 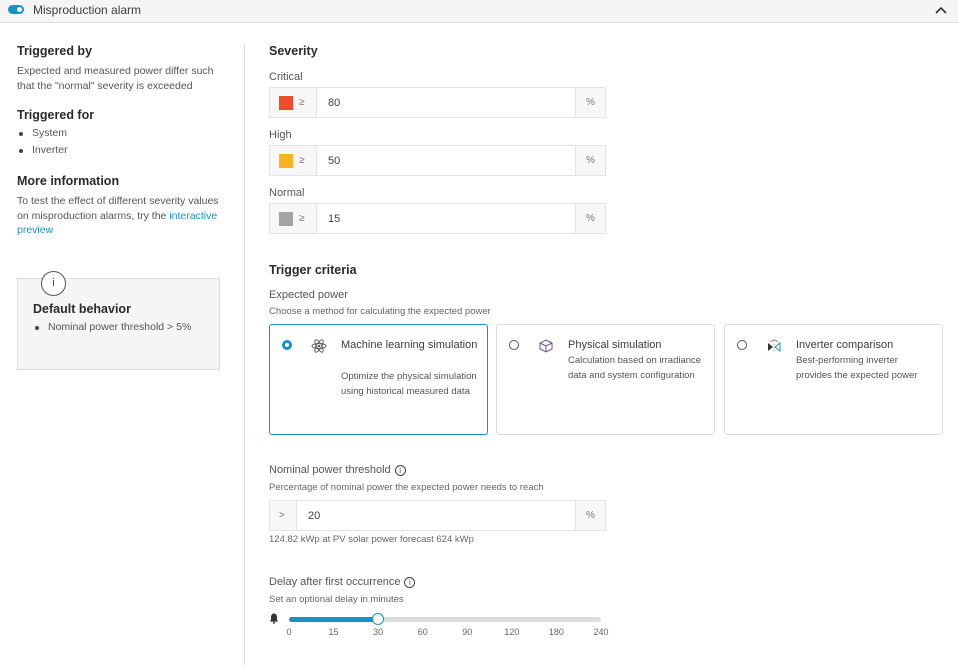 I want to click on delay-label: Delay after first occurrence i, so click(x=342, y=582).